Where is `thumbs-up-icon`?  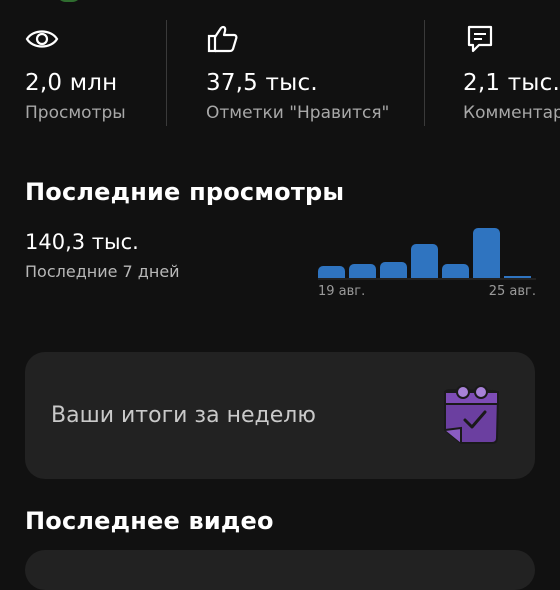
thumbs-up-icon is located at coordinates (223, 39).